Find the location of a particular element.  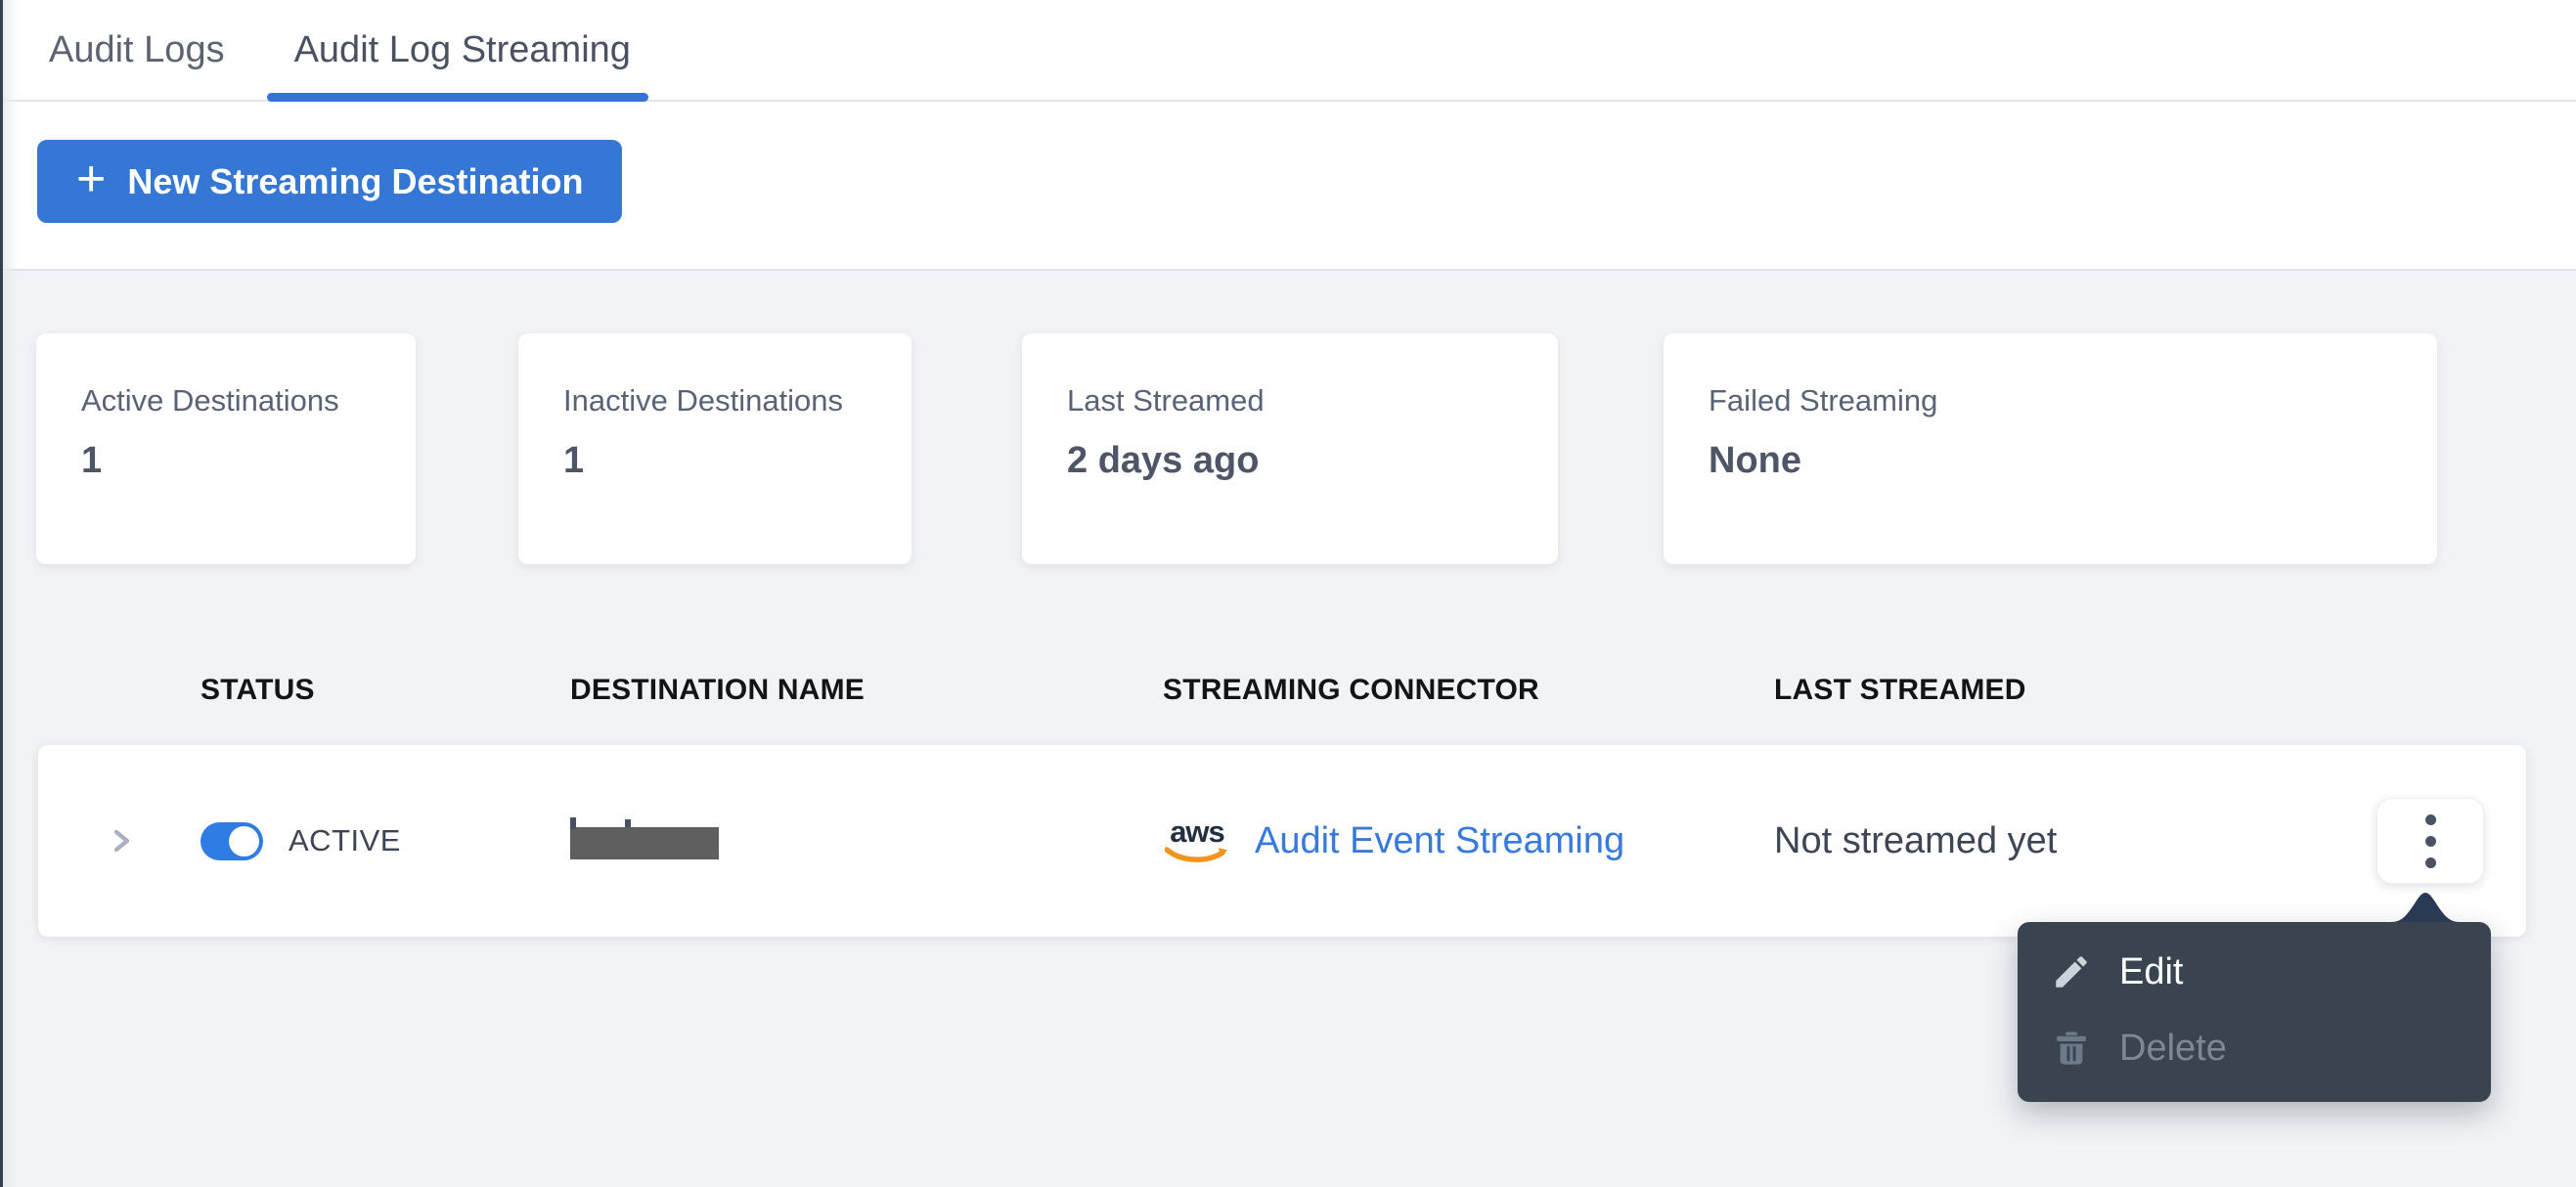

window-left-edge is located at coordinates (2, 593).